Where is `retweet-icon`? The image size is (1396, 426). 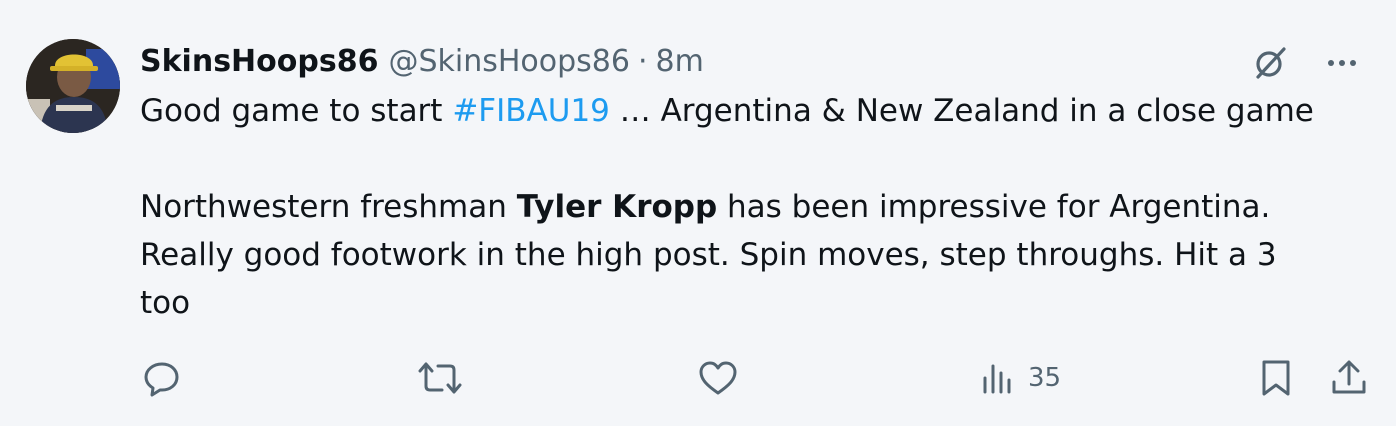 retweet-icon is located at coordinates (440, 378).